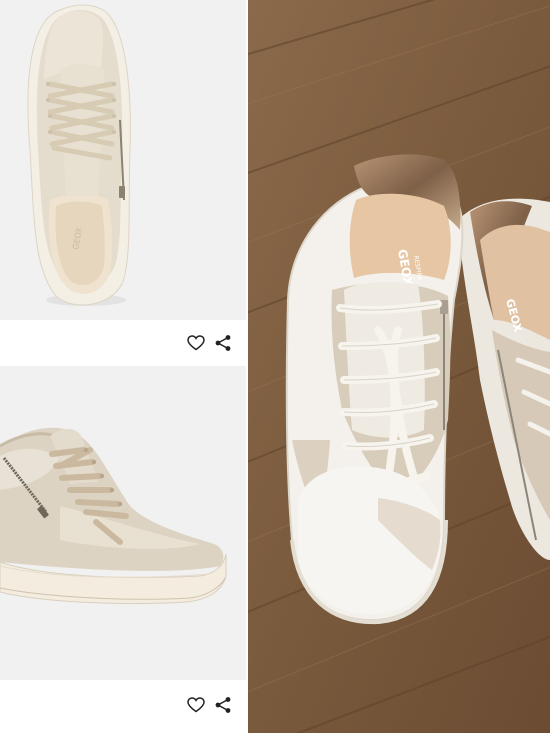 The width and height of the screenshot is (550, 733). What do you see at coordinates (79, 155) in the screenshot?
I see `sneaker-top-view-illustration: GEOX` at bounding box center [79, 155].